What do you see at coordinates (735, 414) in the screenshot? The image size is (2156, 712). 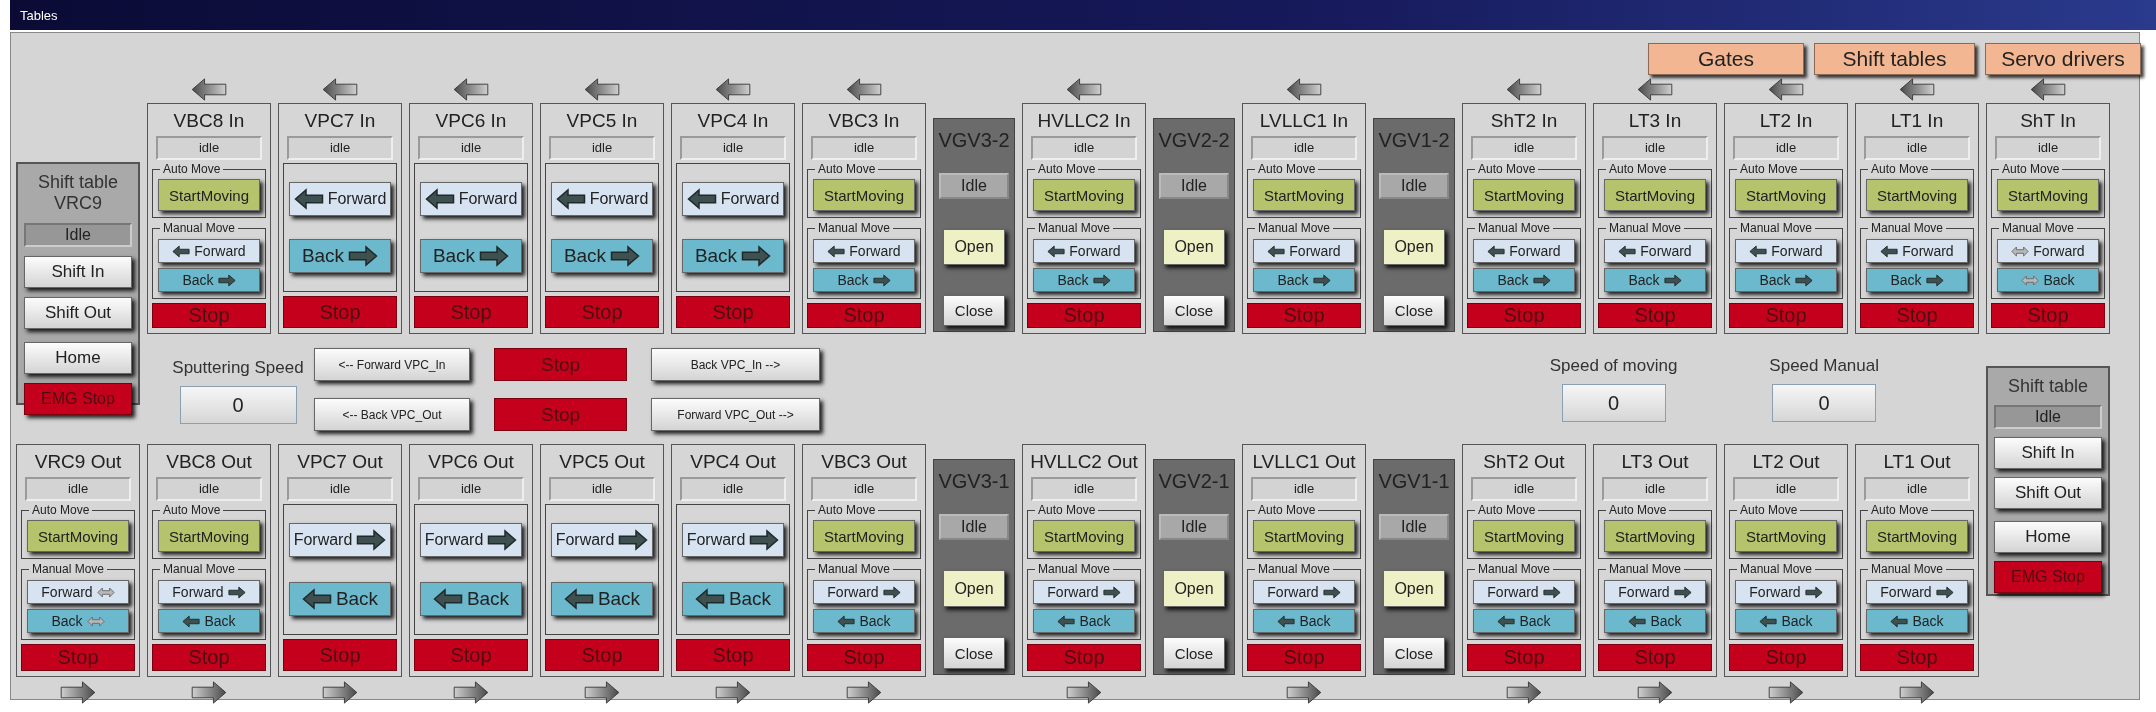 I see `command-button: Forward VPC_Out -->` at bounding box center [735, 414].